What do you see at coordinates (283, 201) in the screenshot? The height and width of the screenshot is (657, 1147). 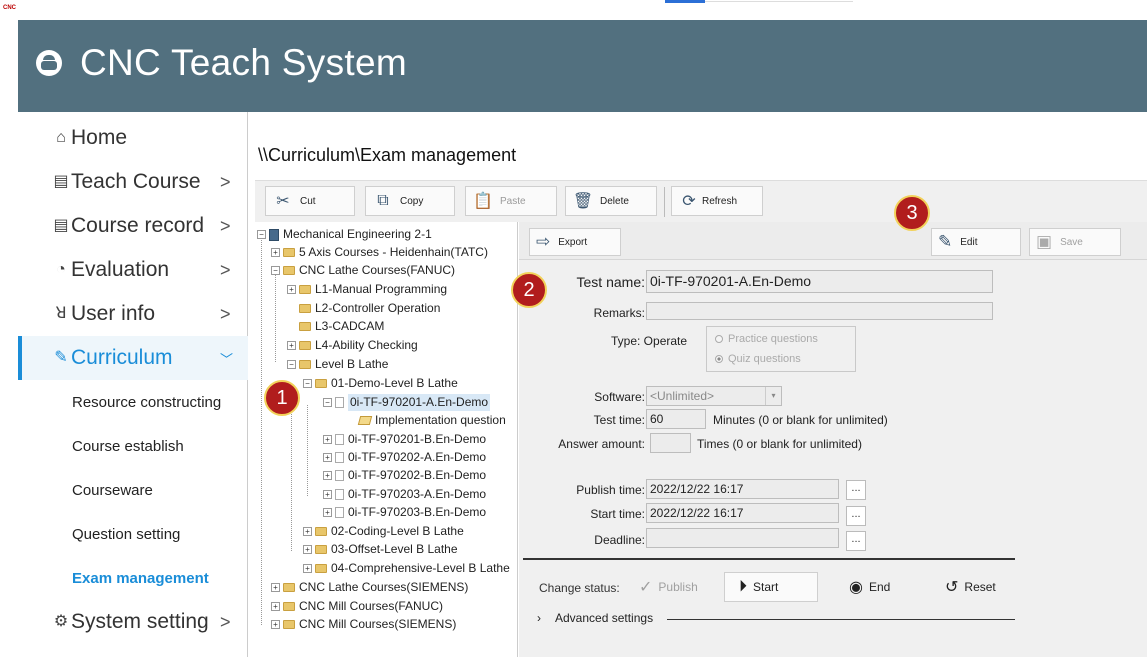 I see `scissors-icon: ✂` at bounding box center [283, 201].